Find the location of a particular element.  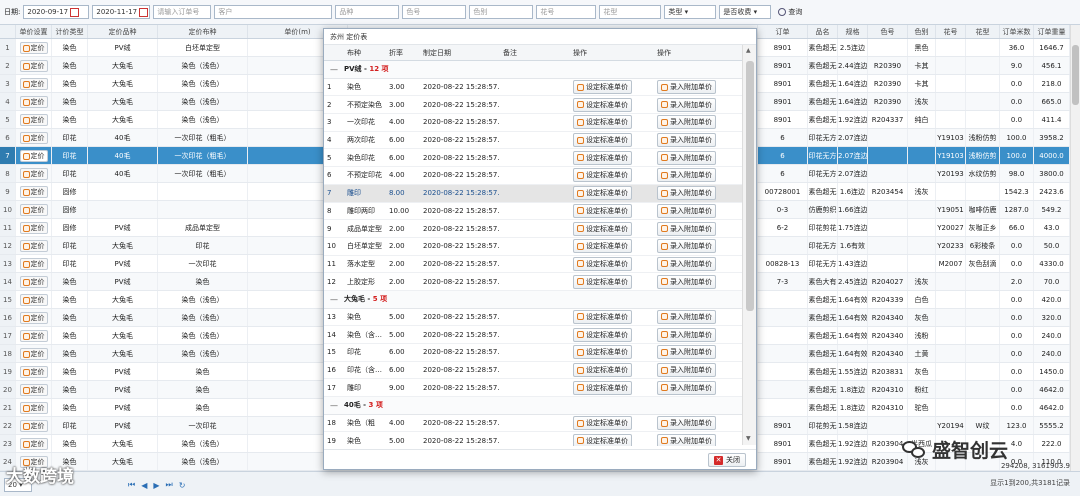

search-button: 查询 is located at coordinates (790, 12).